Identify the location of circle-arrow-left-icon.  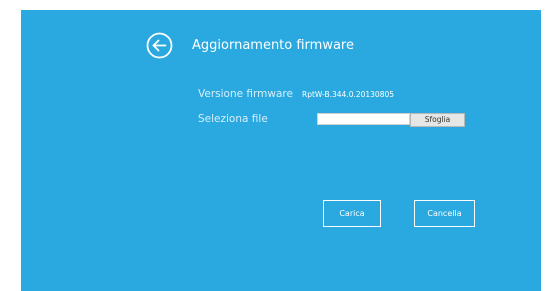
(159, 45).